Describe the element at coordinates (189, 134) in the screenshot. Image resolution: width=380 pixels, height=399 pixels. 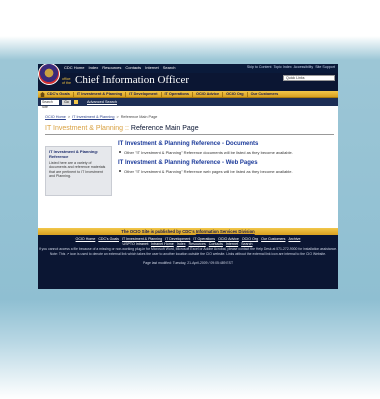
I see `title-divider` at that location.